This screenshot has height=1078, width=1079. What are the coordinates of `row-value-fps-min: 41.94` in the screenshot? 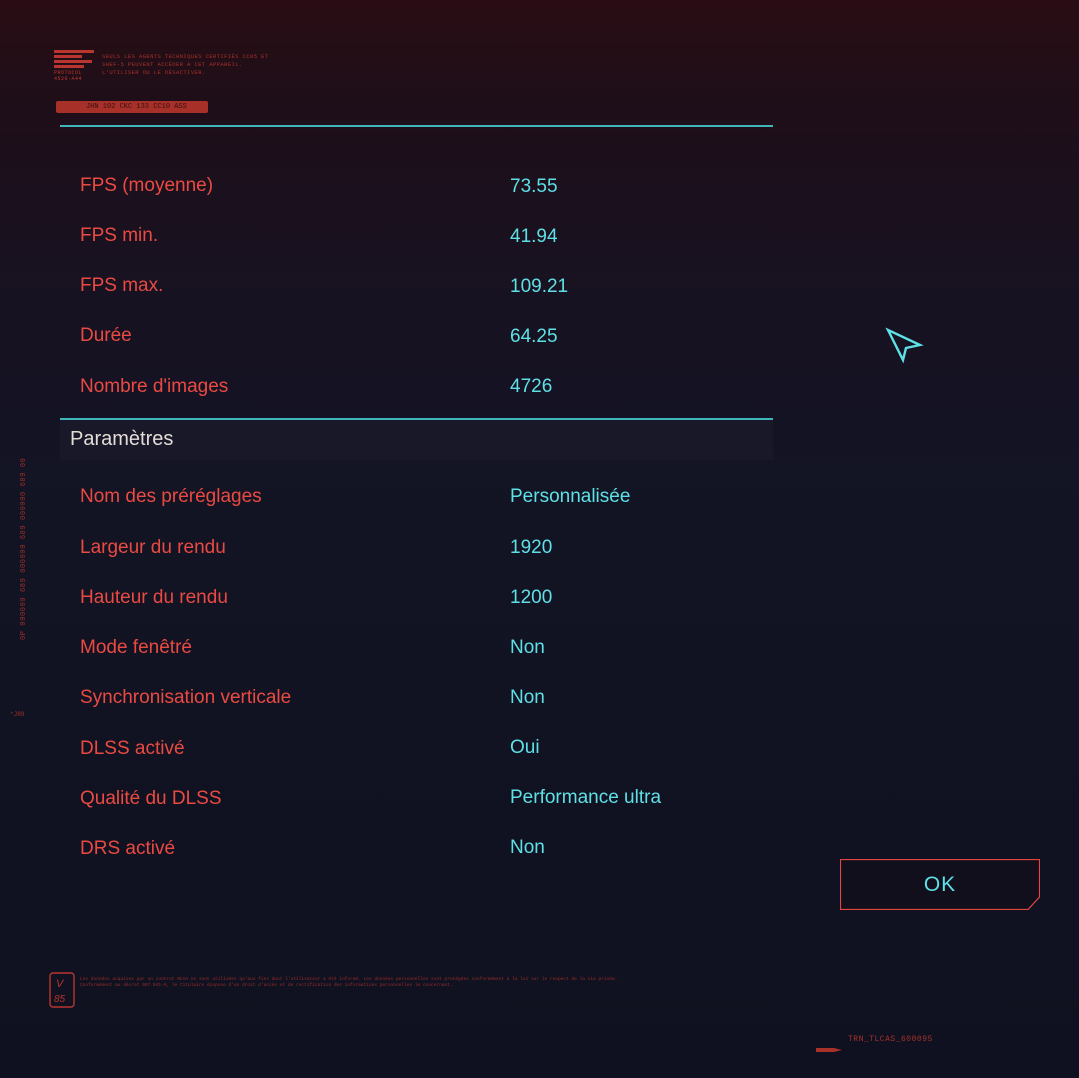 It's located at (534, 236).